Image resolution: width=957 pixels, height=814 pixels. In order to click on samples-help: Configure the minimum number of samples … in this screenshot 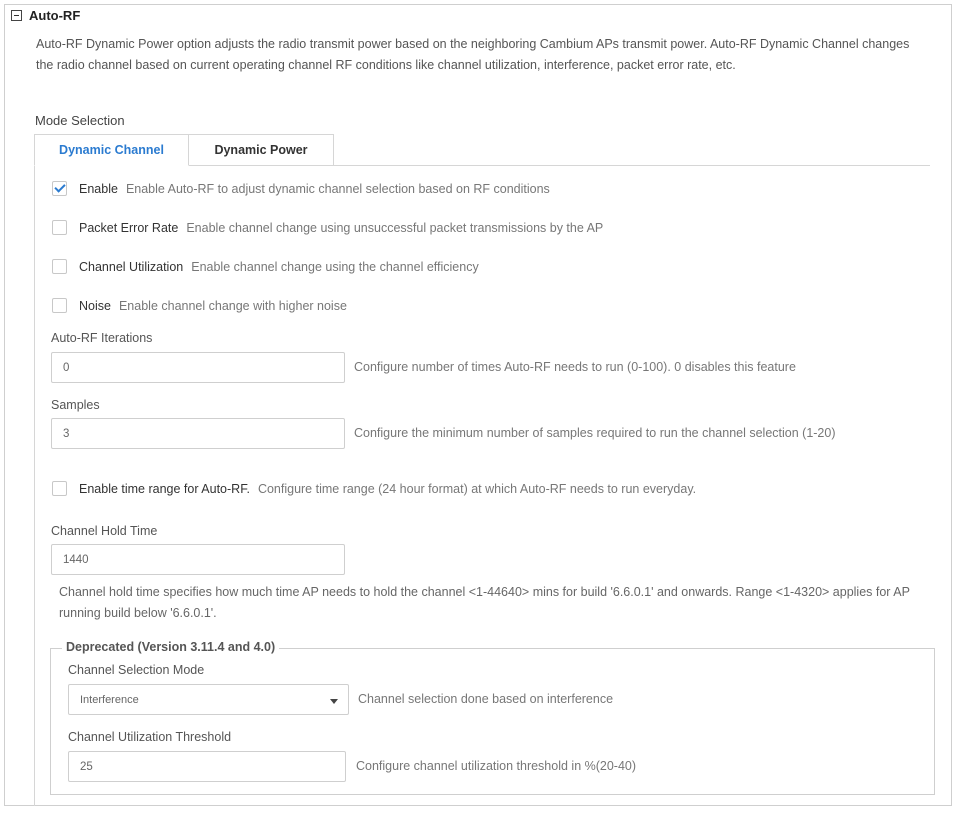, I will do `click(595, 433)`.